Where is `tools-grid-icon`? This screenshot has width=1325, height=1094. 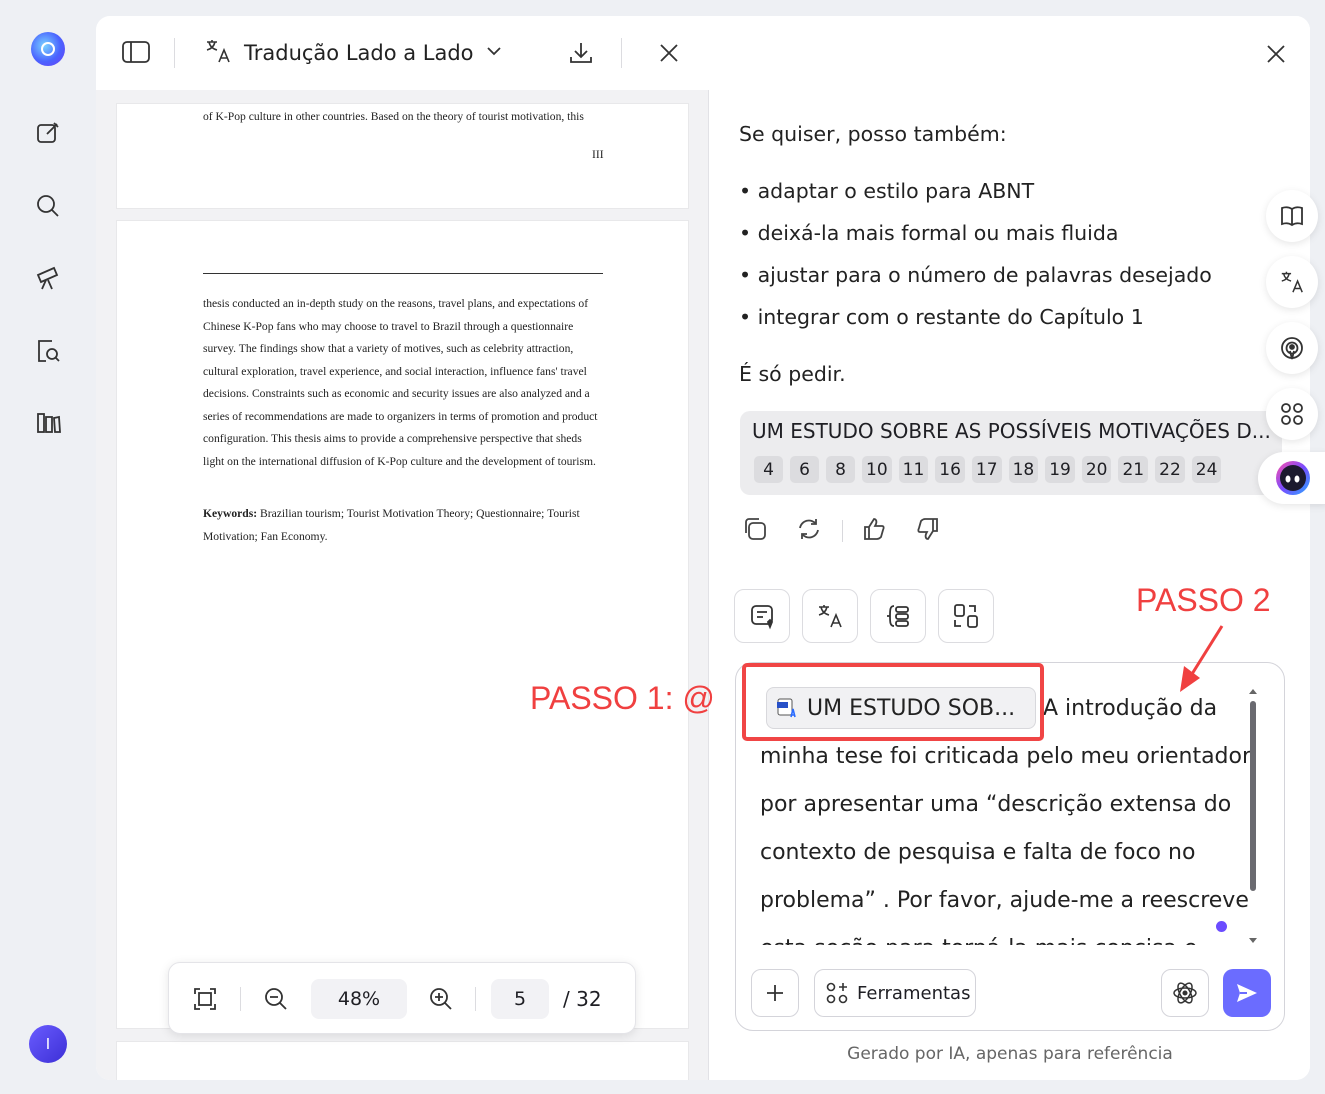 tools-grid-icon is located at coordinates (837, 993).